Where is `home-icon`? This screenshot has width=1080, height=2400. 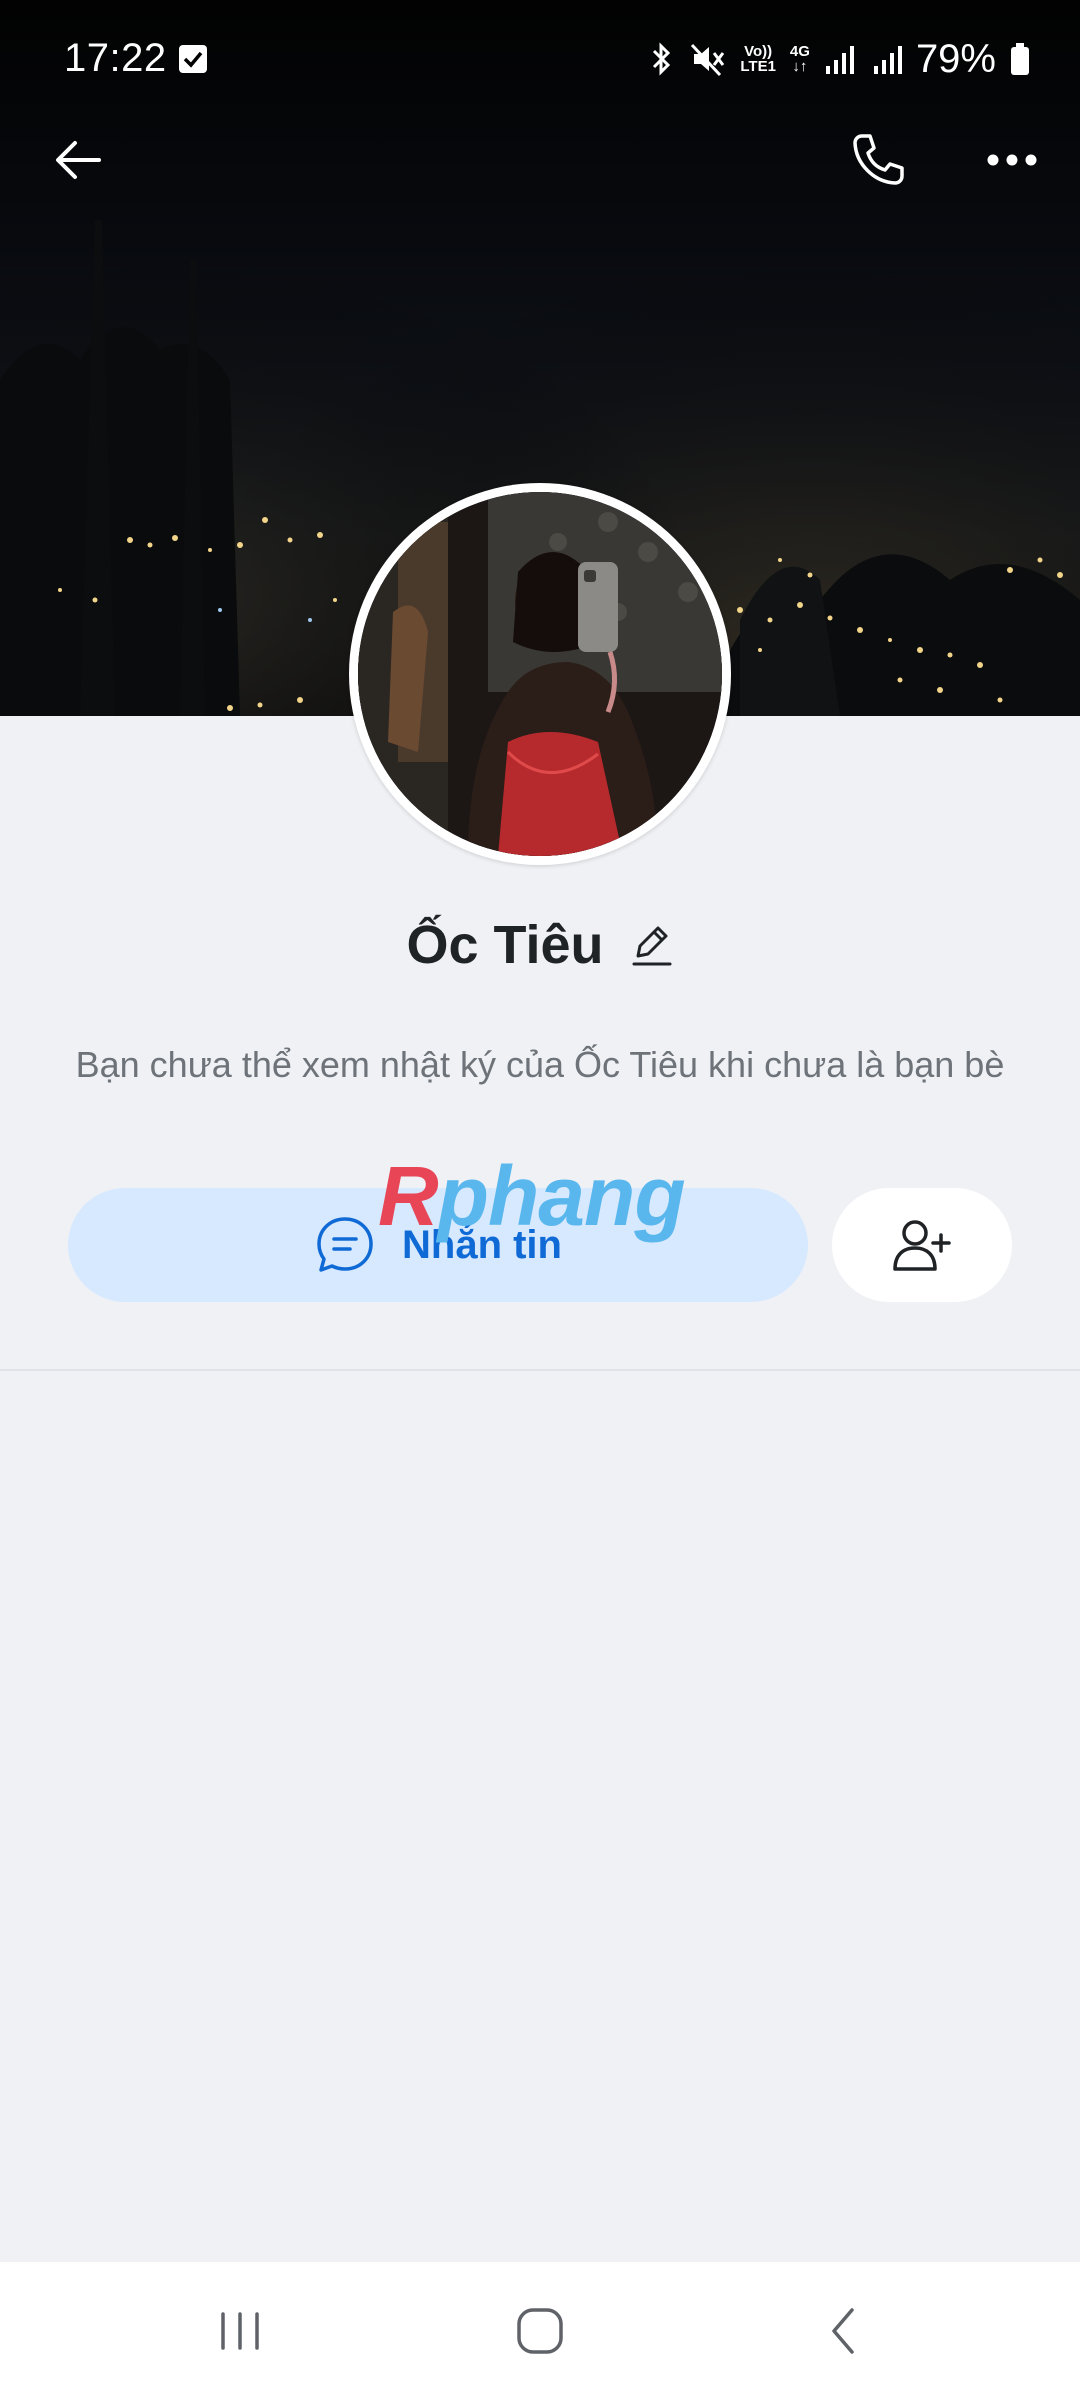
home-icon is located at coordinates (540, 2331).